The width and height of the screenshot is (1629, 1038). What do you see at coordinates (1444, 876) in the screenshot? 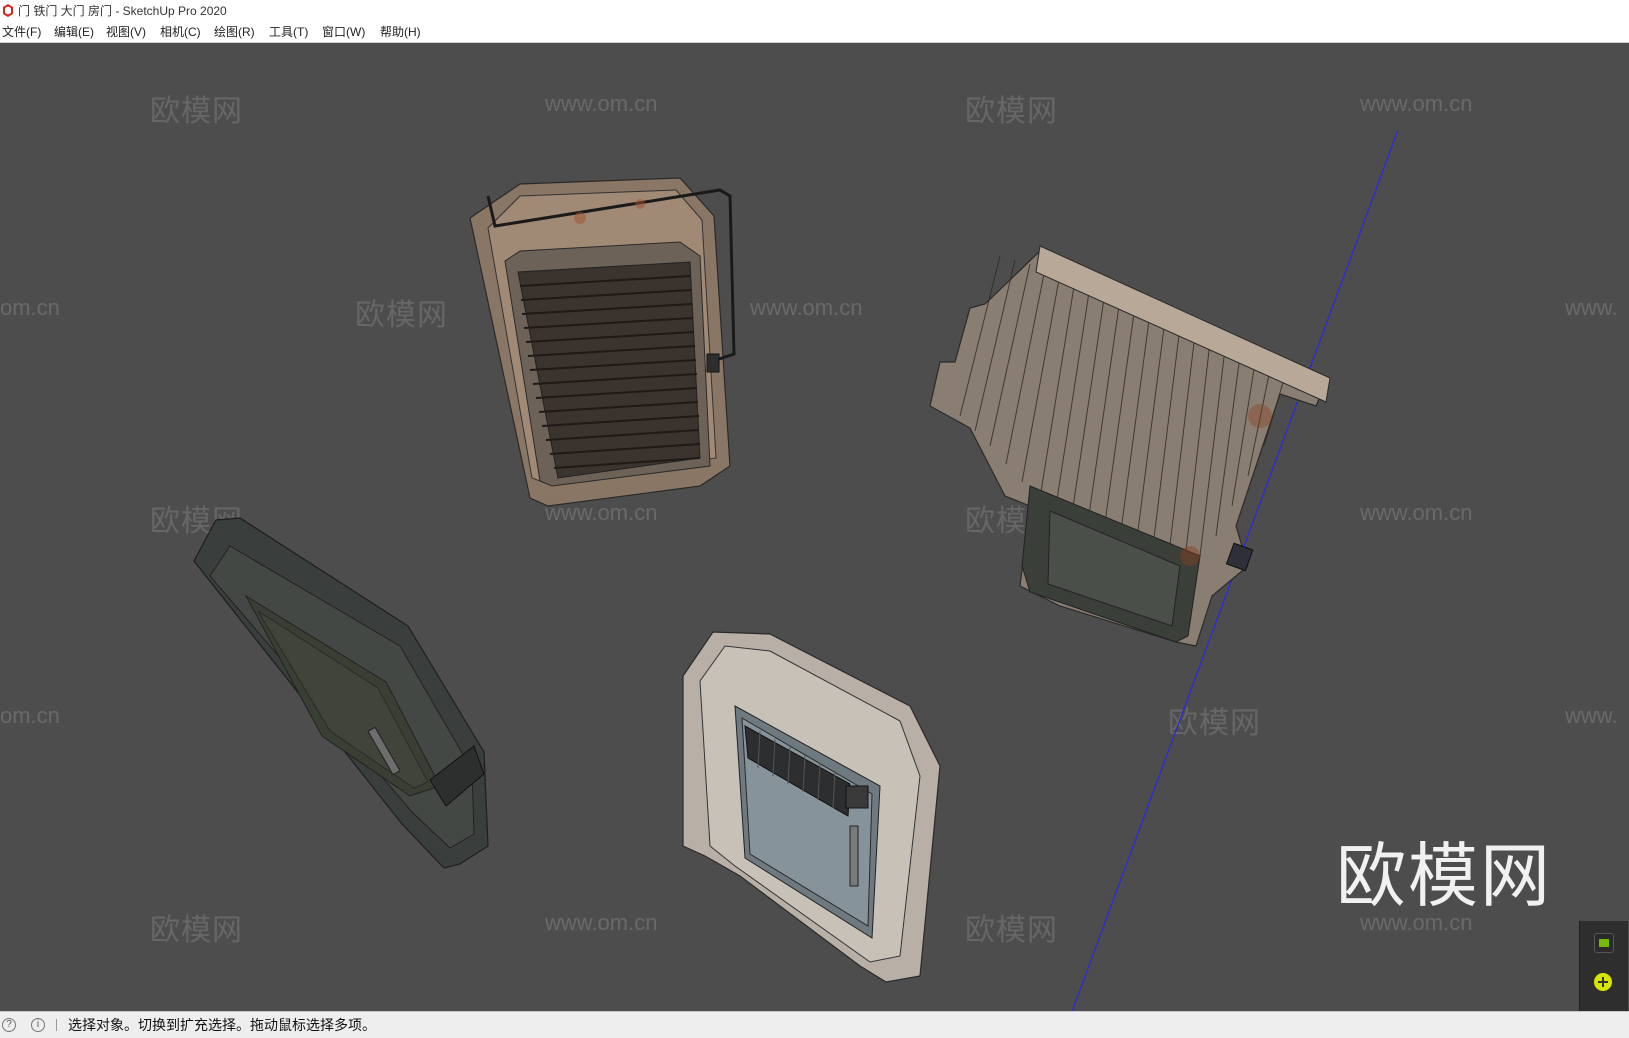
I see `om-logo-watermark: 欧模网` at bounding box center [1444, 876].